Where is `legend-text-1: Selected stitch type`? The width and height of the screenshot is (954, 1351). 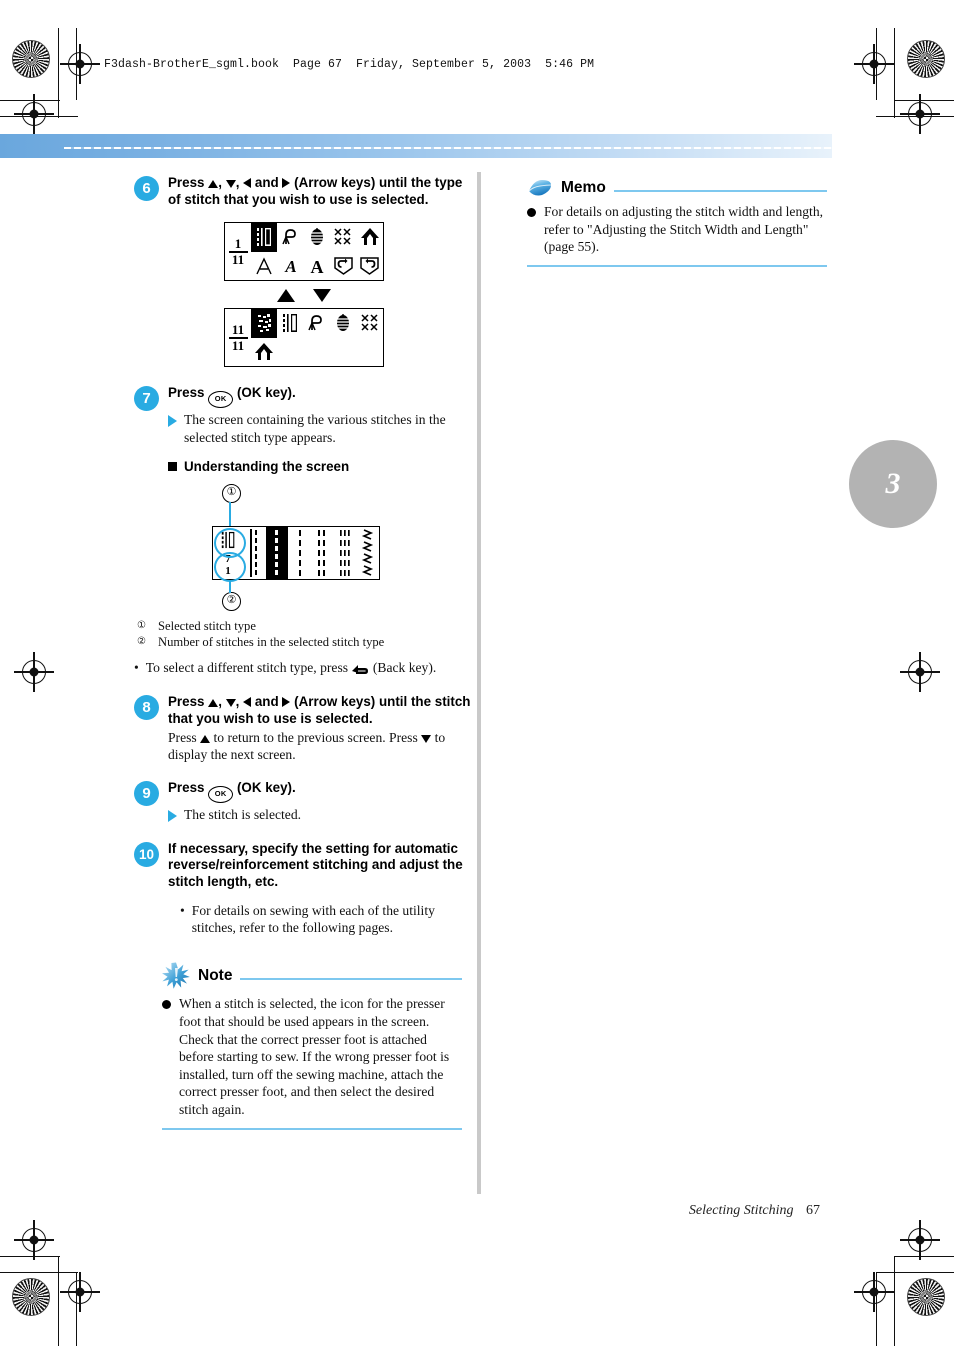 legend-text-1: Selected stitch type is located at coordinates (207, 626).